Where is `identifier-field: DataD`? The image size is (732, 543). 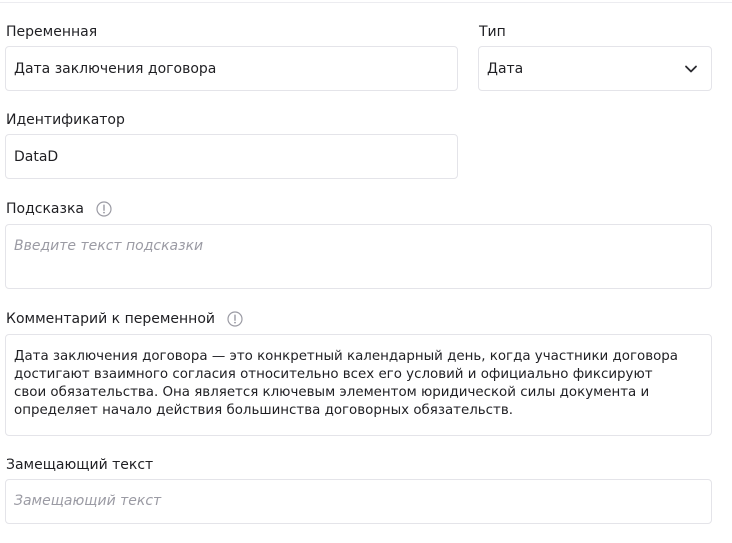
identifier-field: DataD is located at coordinates (231, 156).